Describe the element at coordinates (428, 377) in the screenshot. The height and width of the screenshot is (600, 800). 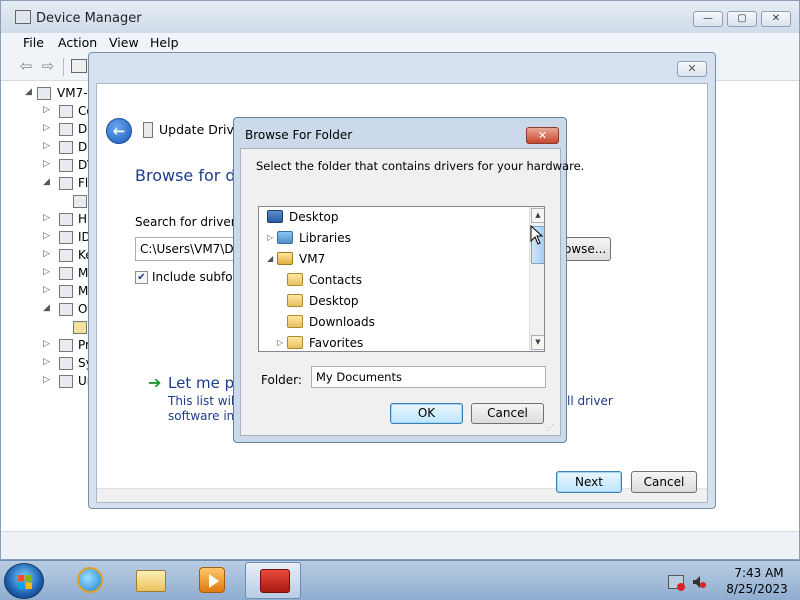
I see `folder-input: My Documents` at that location.